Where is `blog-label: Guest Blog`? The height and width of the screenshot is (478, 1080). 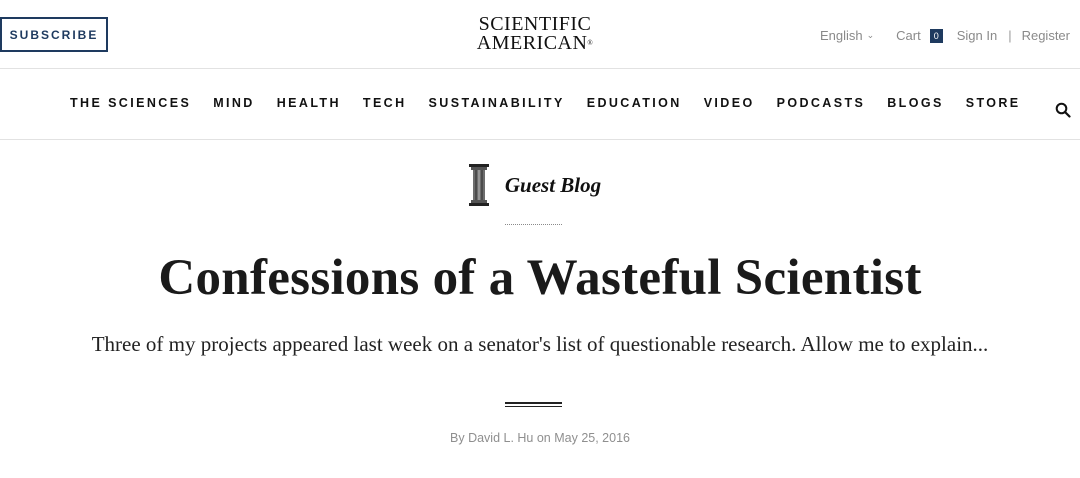 blog-label: Guest Blog is located at coordinates (540, 185).